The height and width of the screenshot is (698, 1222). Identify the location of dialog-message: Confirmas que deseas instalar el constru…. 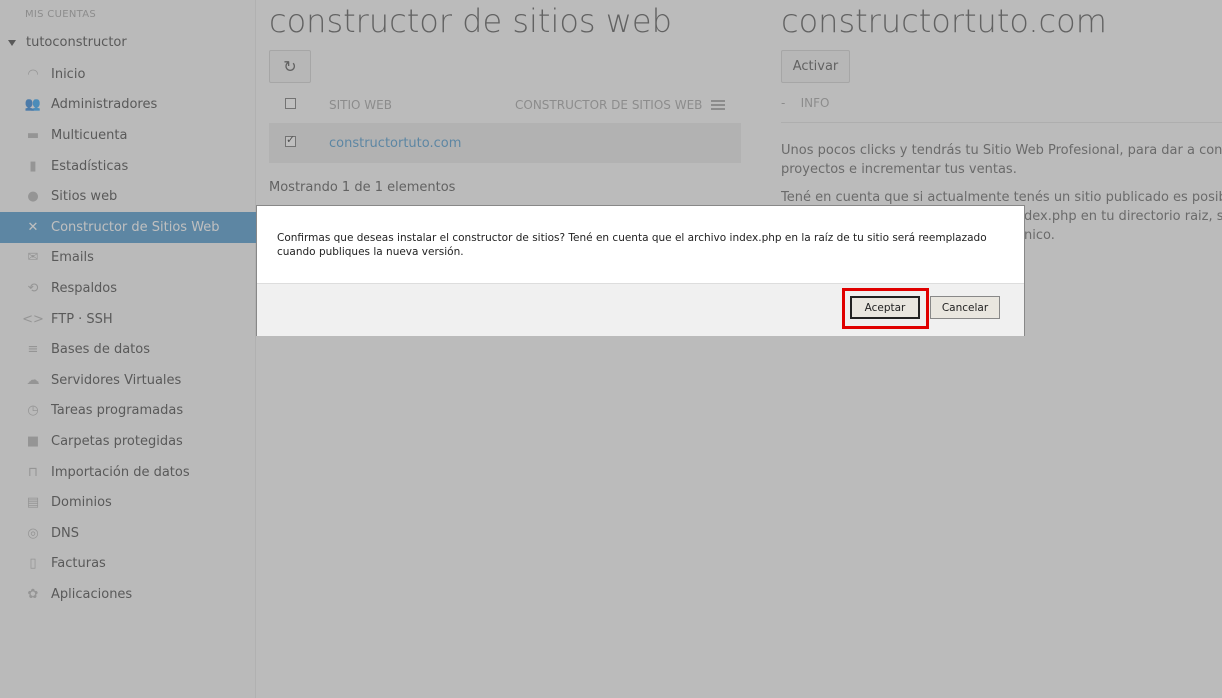
(632, 245).